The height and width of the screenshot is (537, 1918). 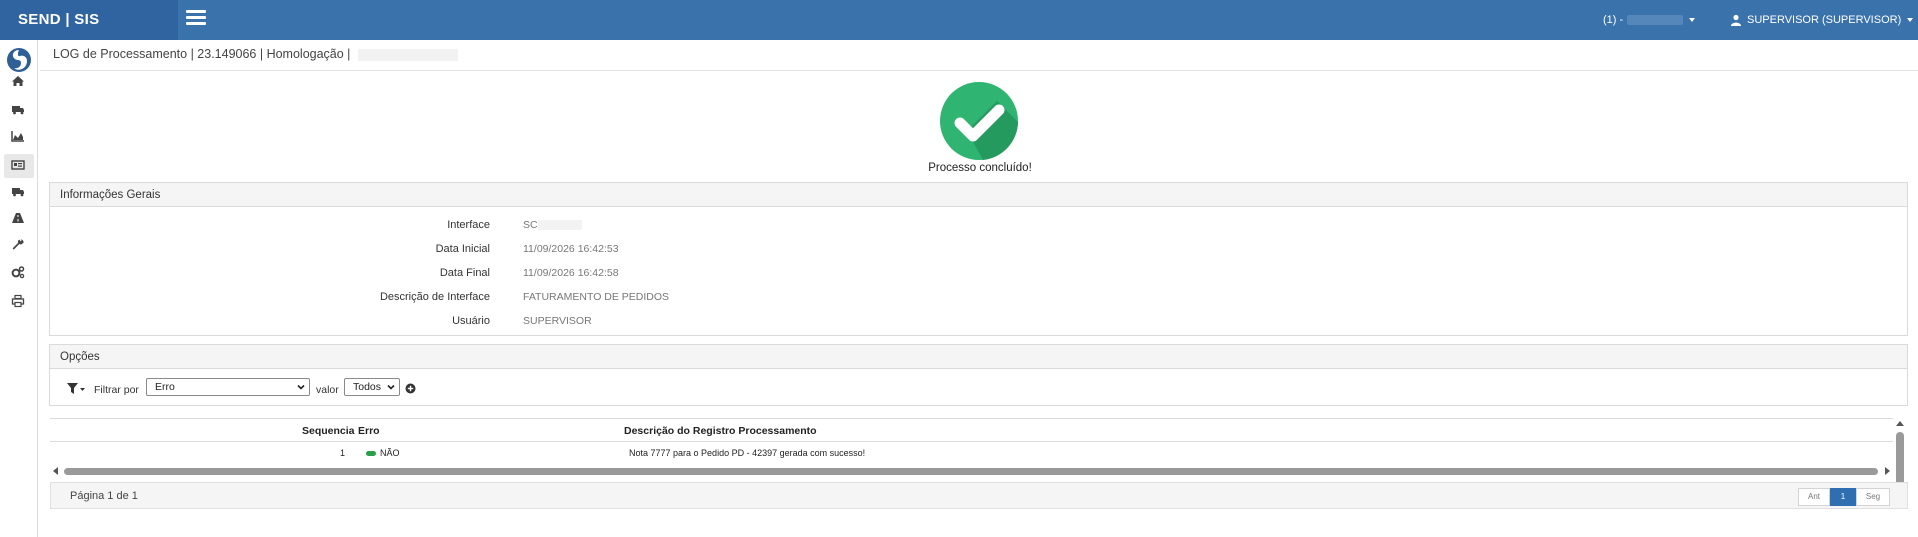 I want to click on info-value: SC, so click(x=552, y=225).